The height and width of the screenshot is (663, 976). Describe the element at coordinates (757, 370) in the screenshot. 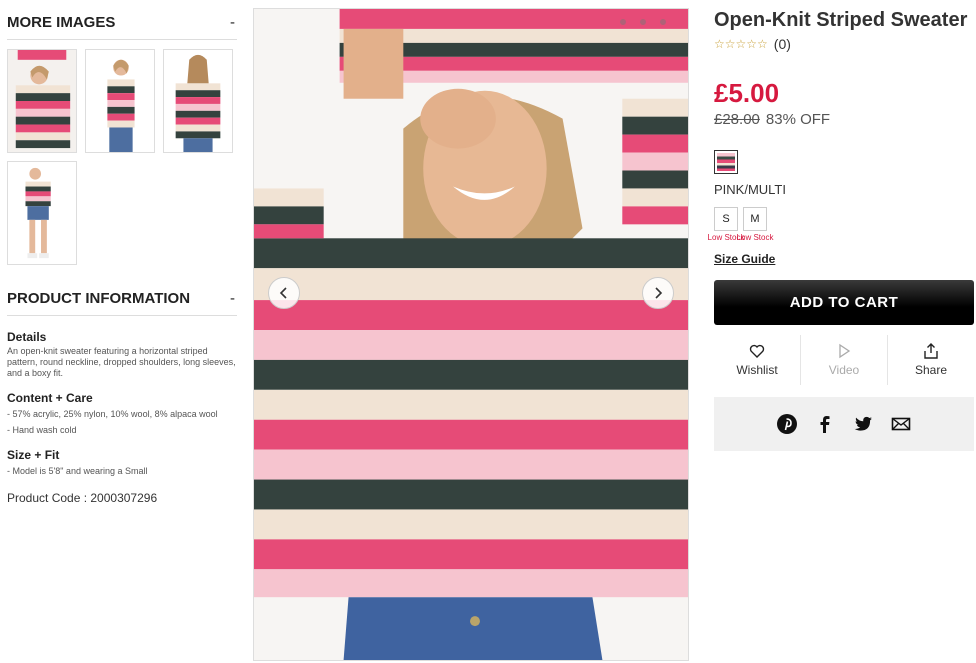

I see `wishlist-label: Wishlist` at that location.